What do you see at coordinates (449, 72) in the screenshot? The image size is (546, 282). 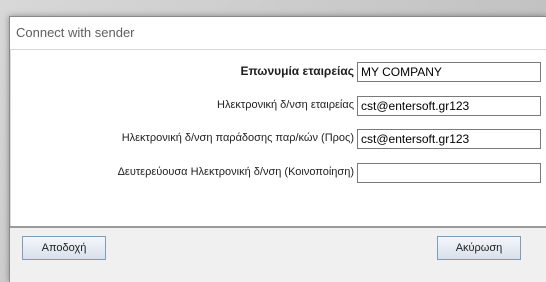 I see `company-name-field: MY COMPANY` at bounding box center [449, 72].